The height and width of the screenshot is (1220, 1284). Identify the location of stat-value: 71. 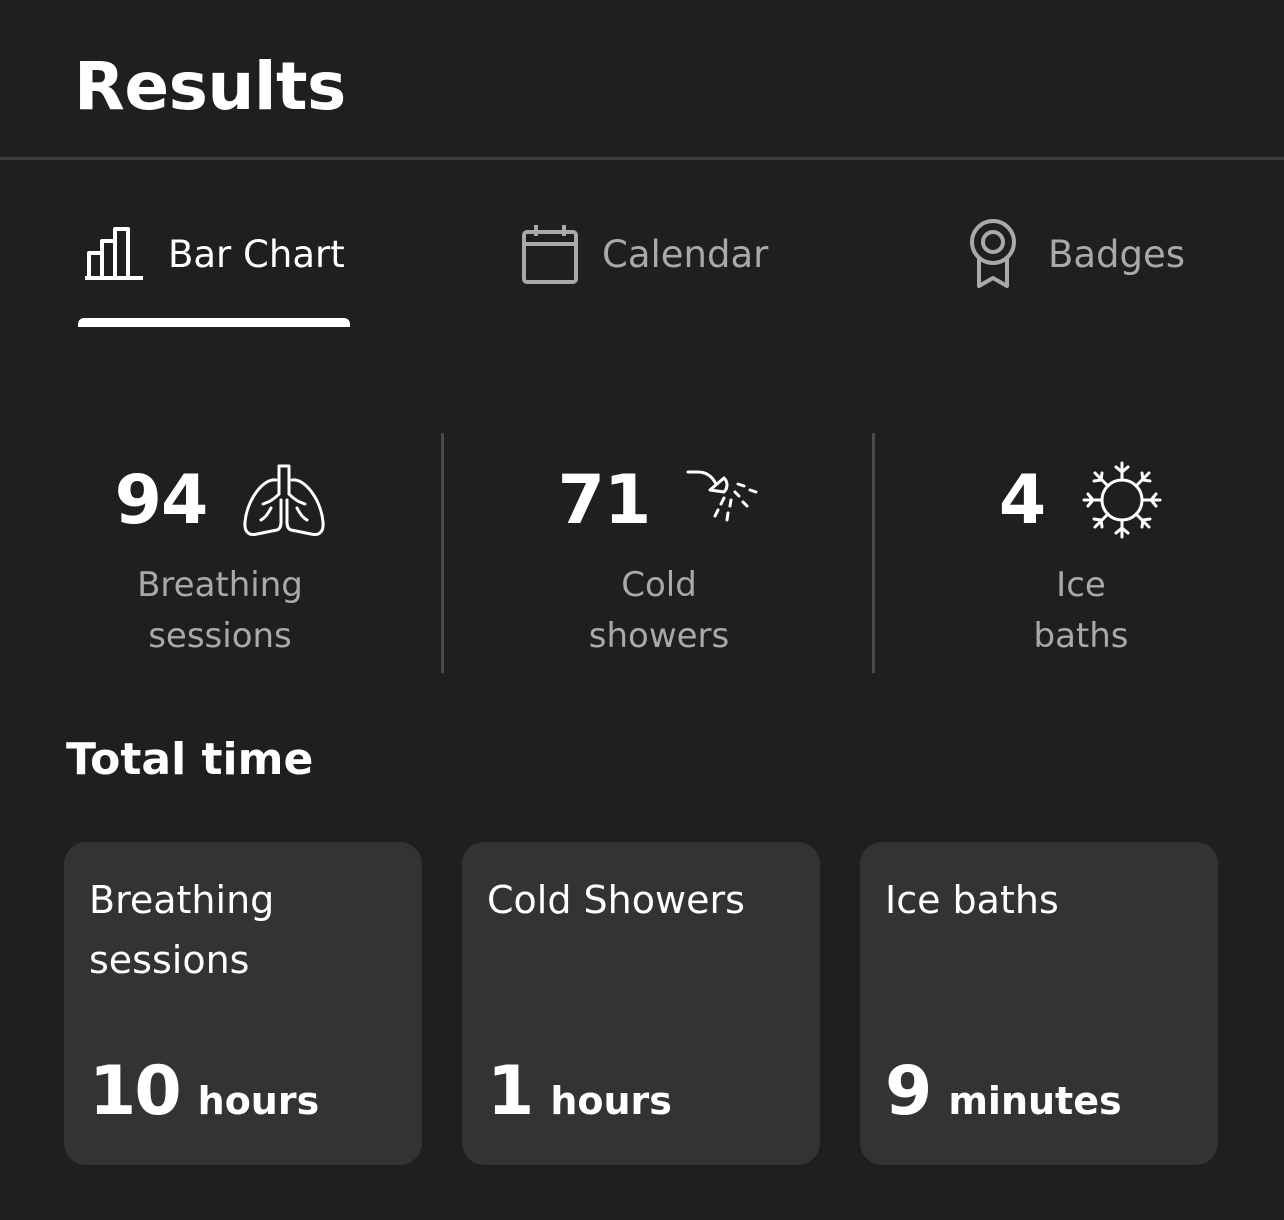
(604, 500).